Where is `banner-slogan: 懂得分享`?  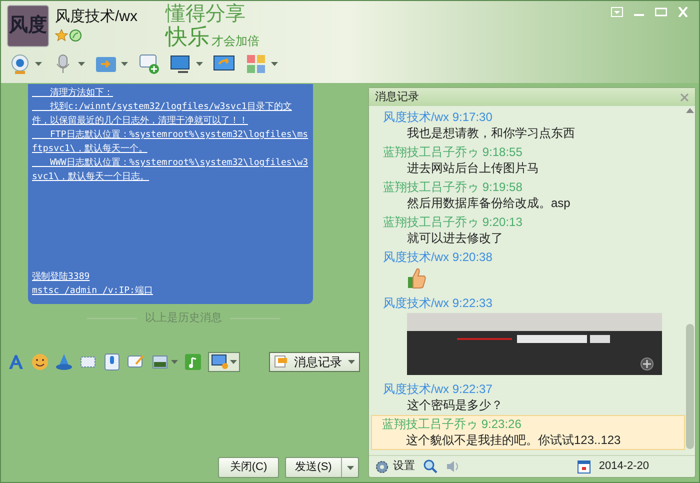
banner-slogan: 懂得分享 is located at coordinates (206, 14).